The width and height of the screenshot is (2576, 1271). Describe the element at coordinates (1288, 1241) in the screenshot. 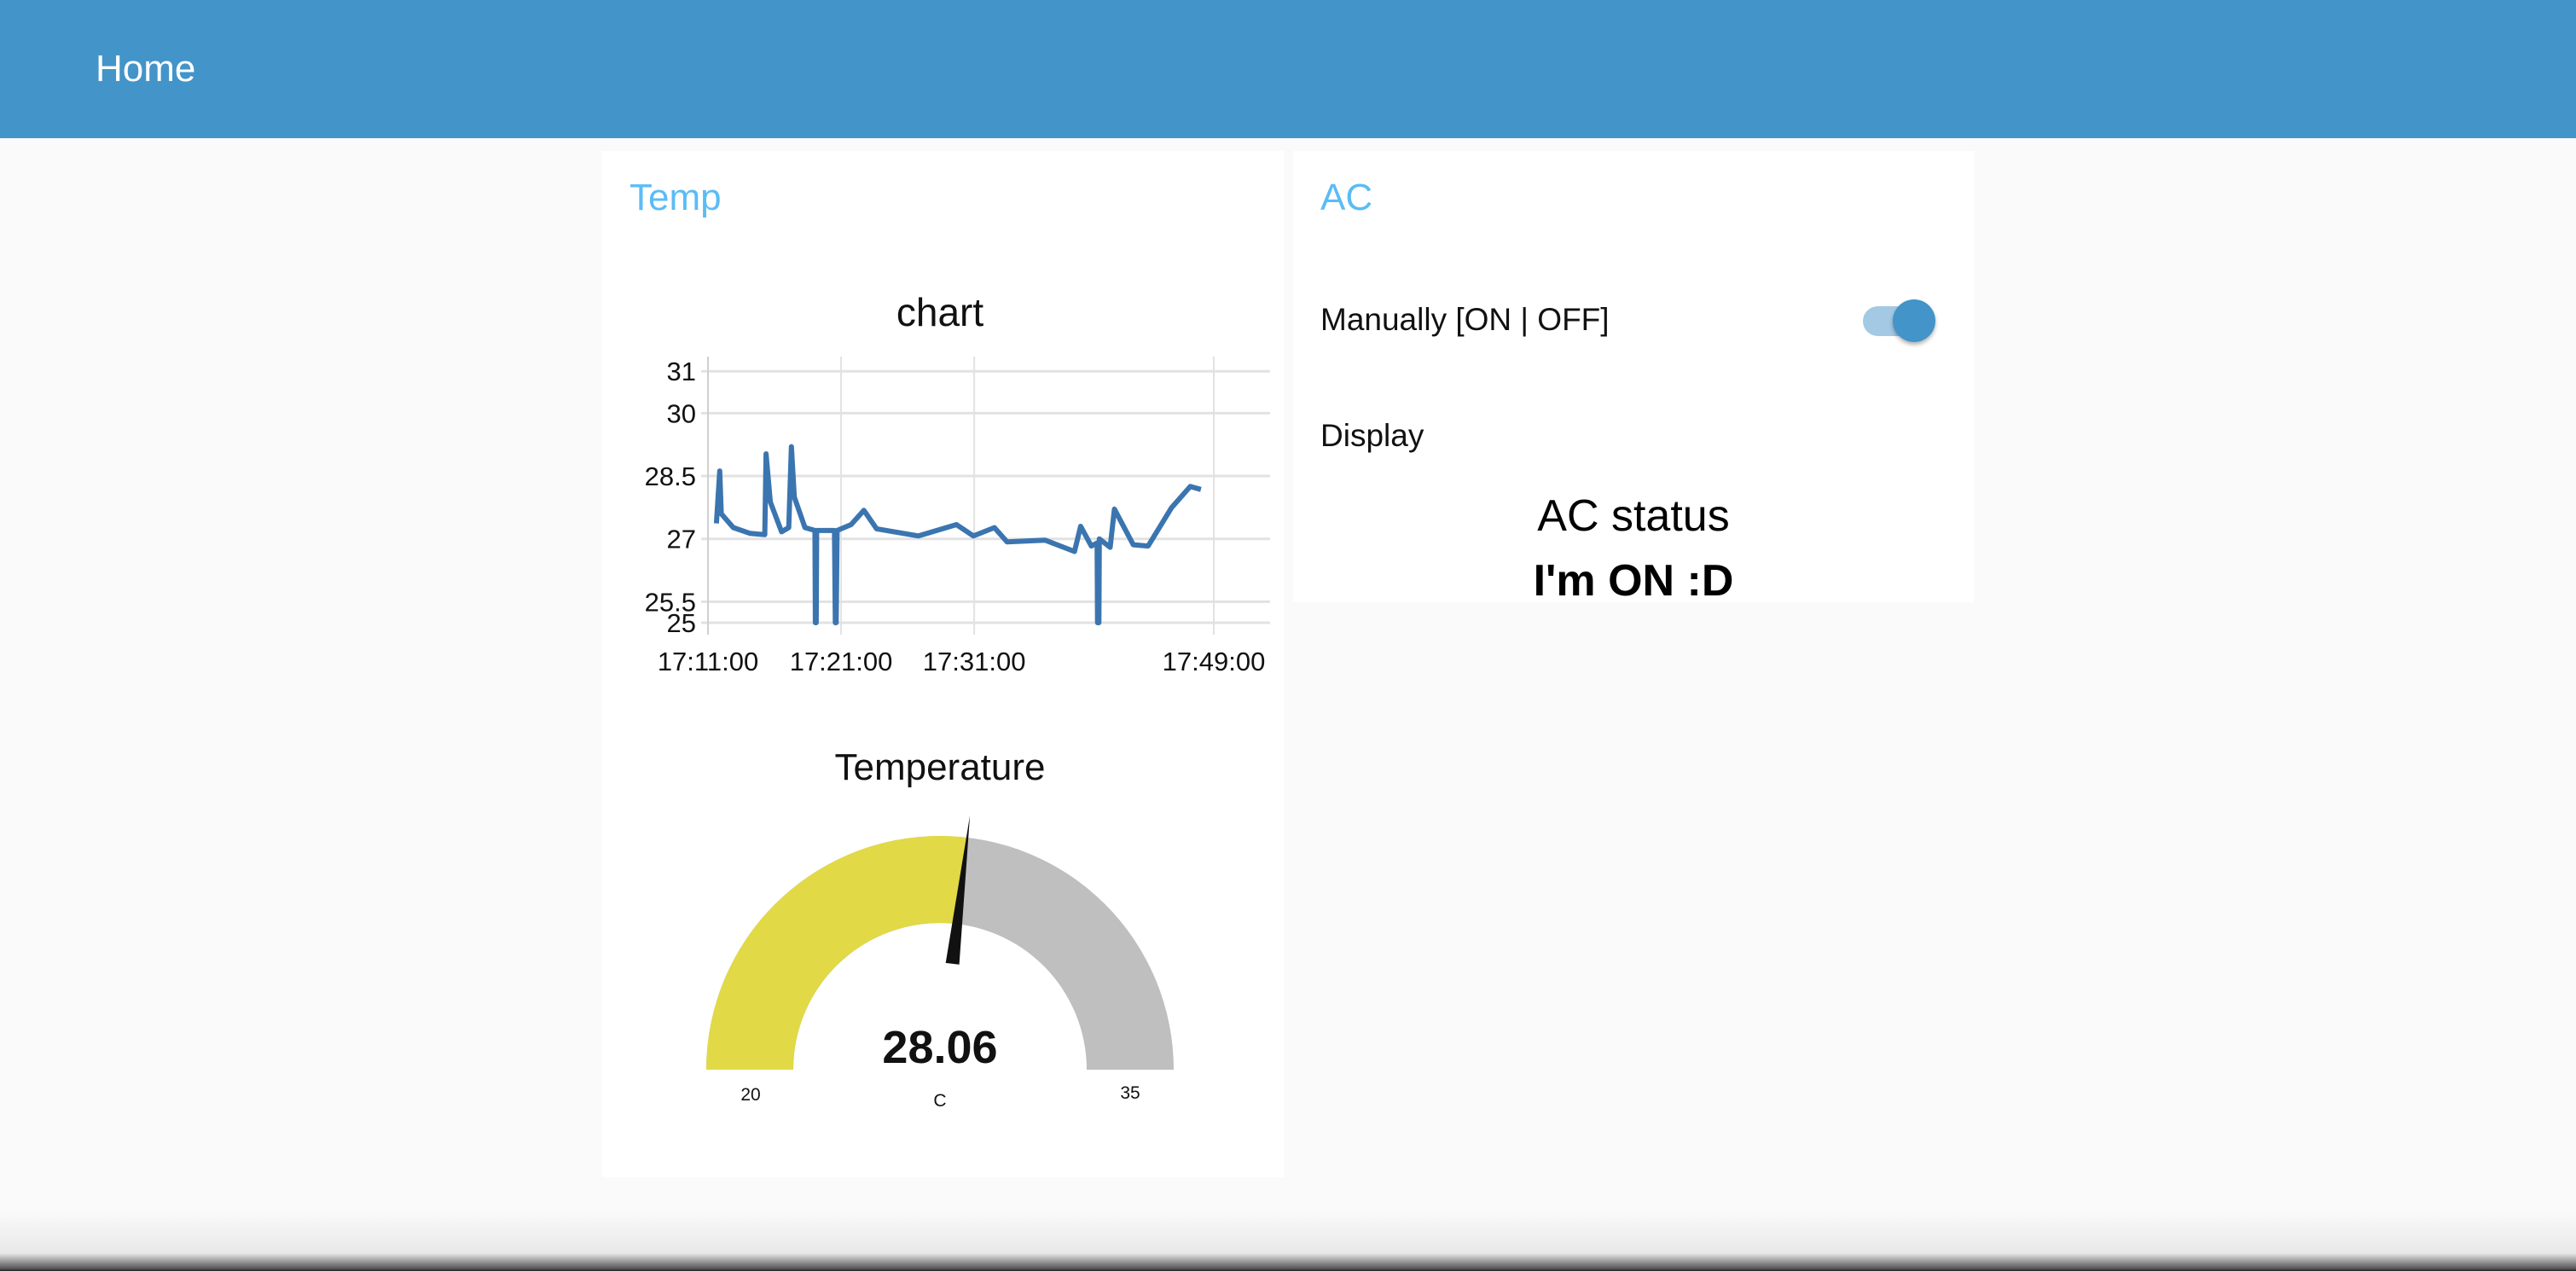

I see `window-bottom-edge` at that location.